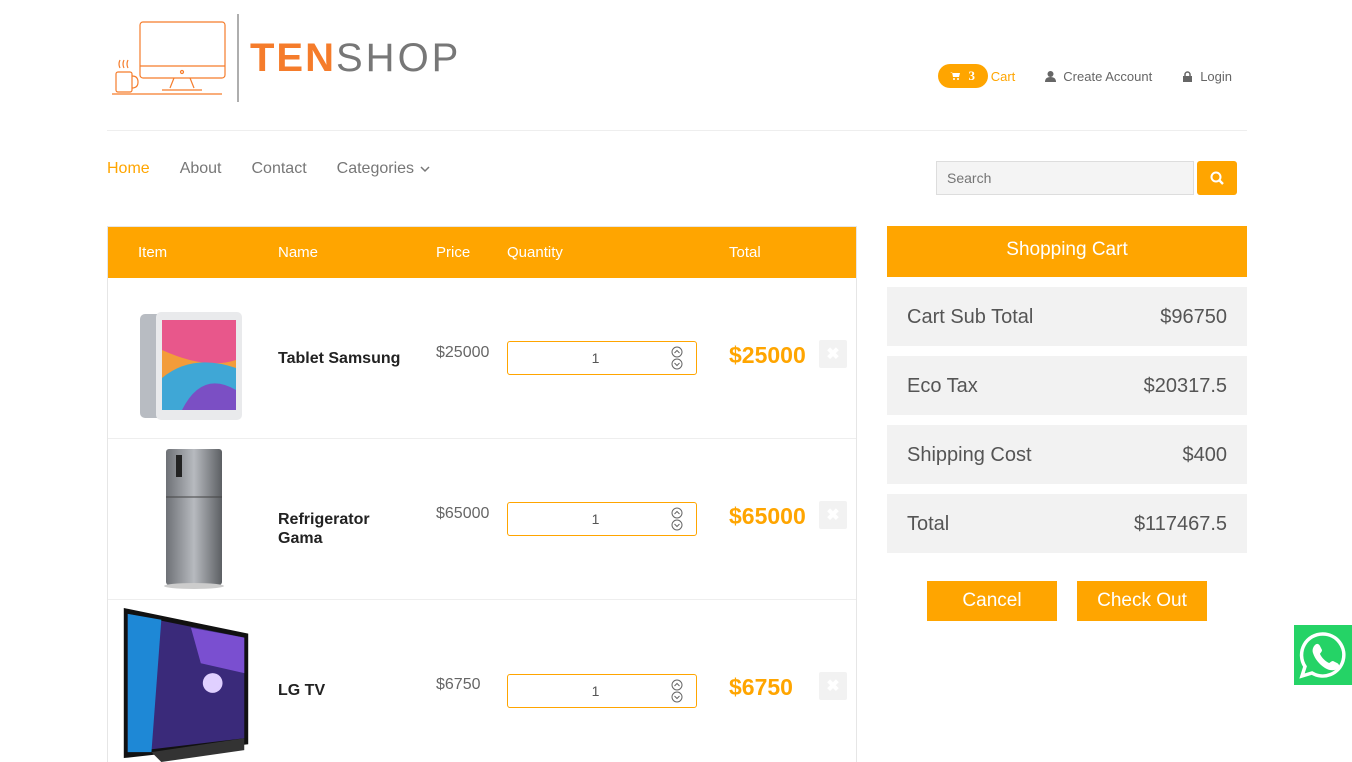  I want to click on table-row: Tablet Samsung $25000 1 $25000 ✖, so click(482, 358).